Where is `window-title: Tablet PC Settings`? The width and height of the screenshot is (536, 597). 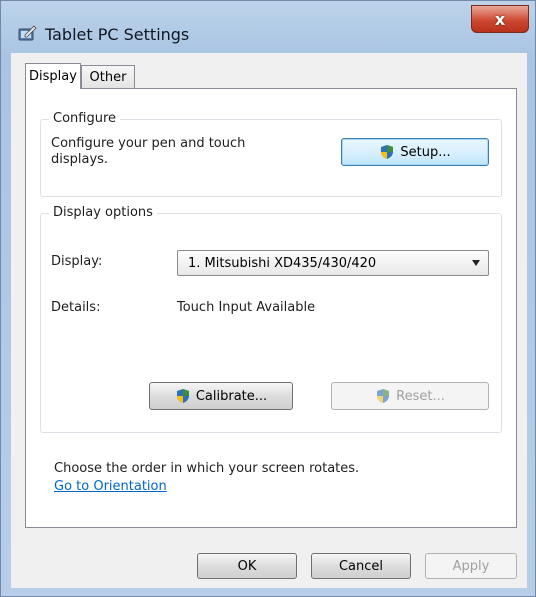
window-title: Tablet PC Settings is located at coordinates (117, 34).